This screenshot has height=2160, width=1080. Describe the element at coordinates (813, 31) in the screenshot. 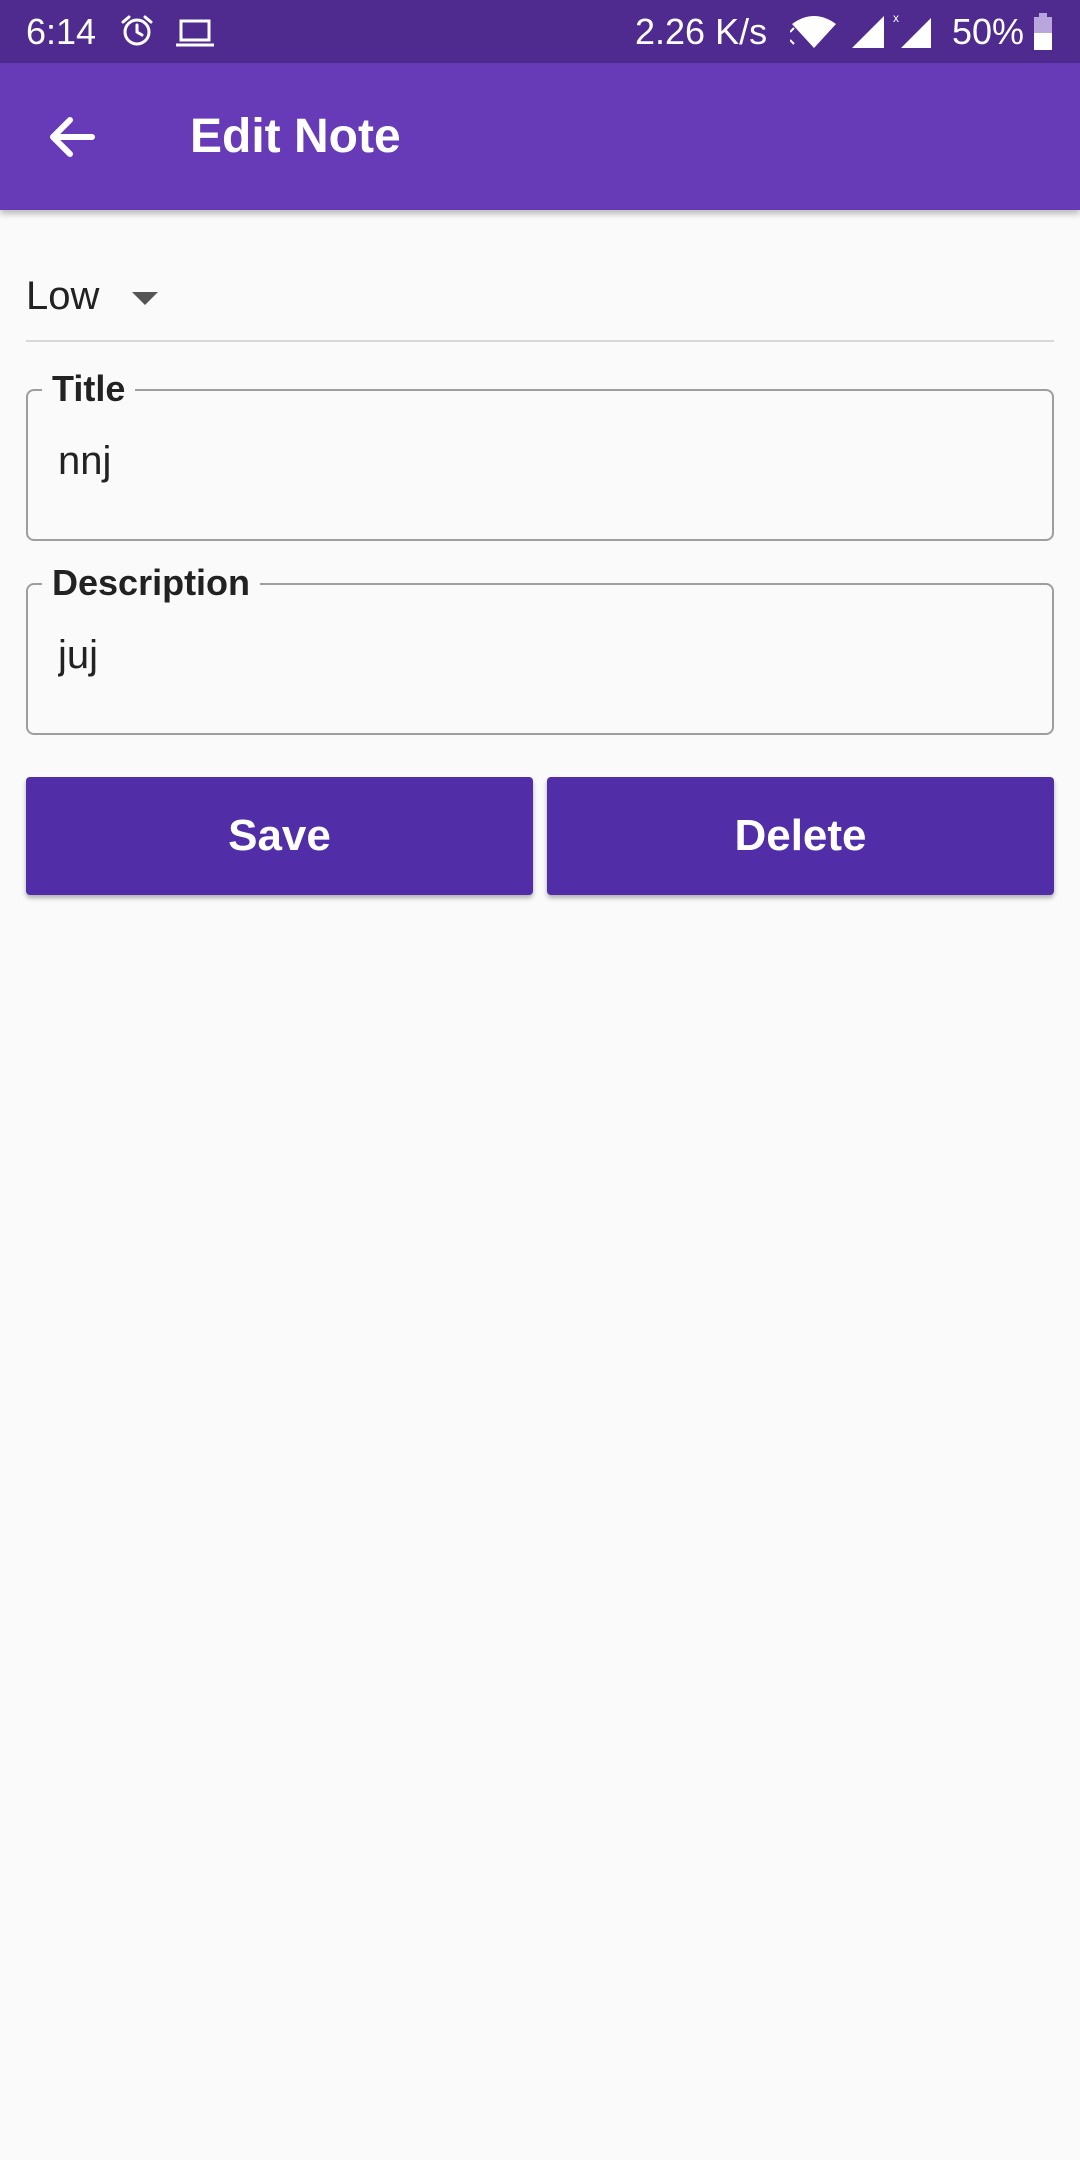

I see `wifi-icon` at that location.